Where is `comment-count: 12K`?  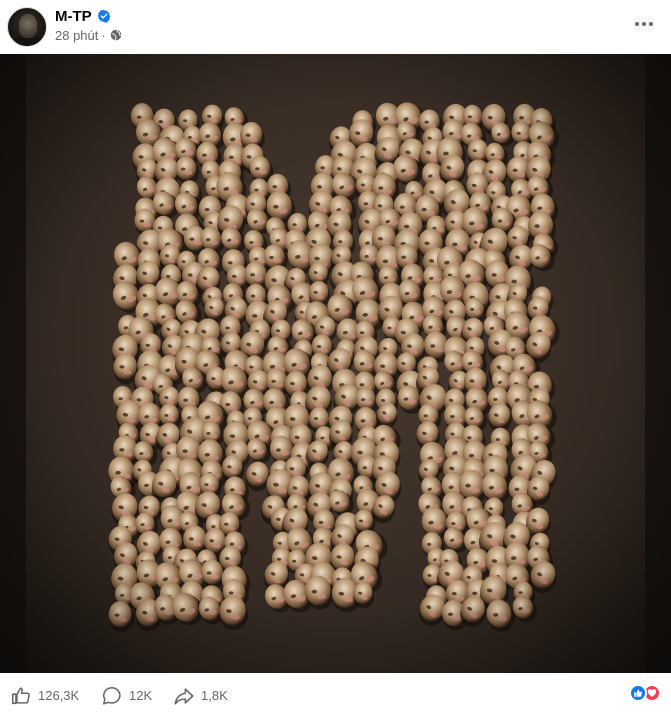
comment-count: 12K is located at coordinates (141, 695).